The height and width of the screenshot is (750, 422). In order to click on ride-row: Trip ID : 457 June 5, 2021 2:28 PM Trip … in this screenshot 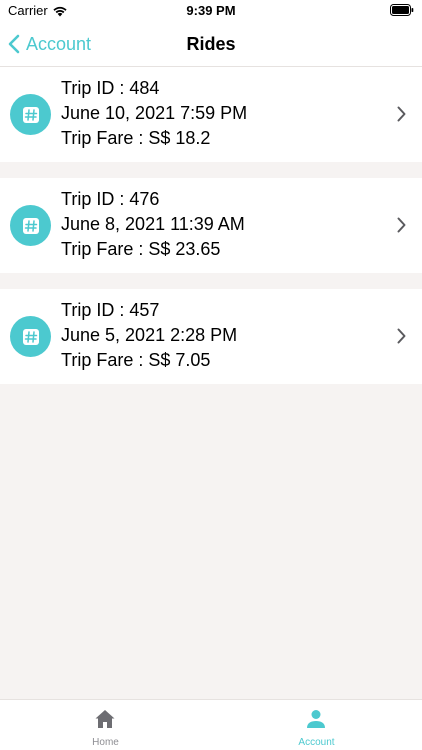, I will do `click(211, 336)`.